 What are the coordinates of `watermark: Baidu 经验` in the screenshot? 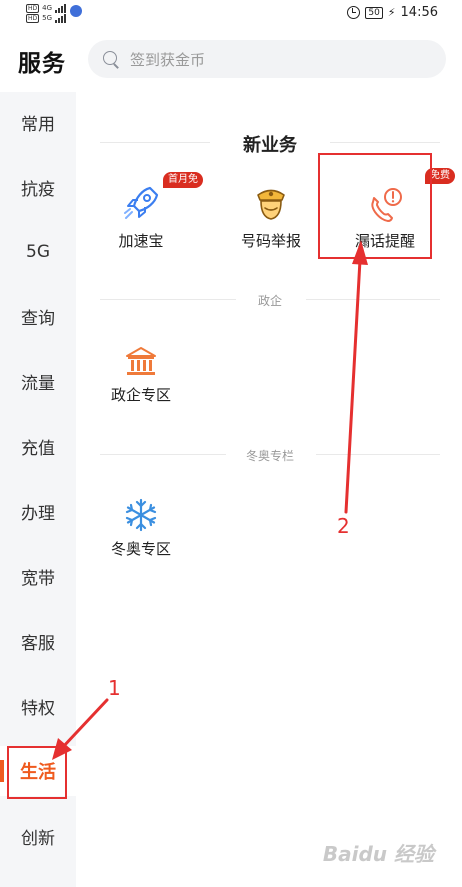 It's located at (378, 854).